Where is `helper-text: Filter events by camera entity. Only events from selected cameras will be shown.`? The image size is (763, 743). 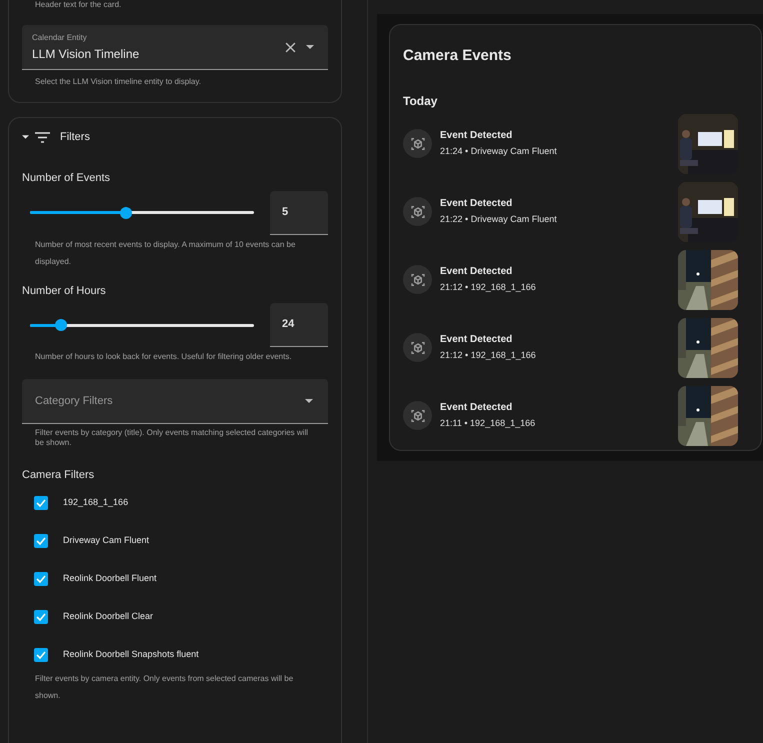 helper-text: Filter events by camera entity. Only events from selected cameras will be shown. is located at coordinates (164, 687).